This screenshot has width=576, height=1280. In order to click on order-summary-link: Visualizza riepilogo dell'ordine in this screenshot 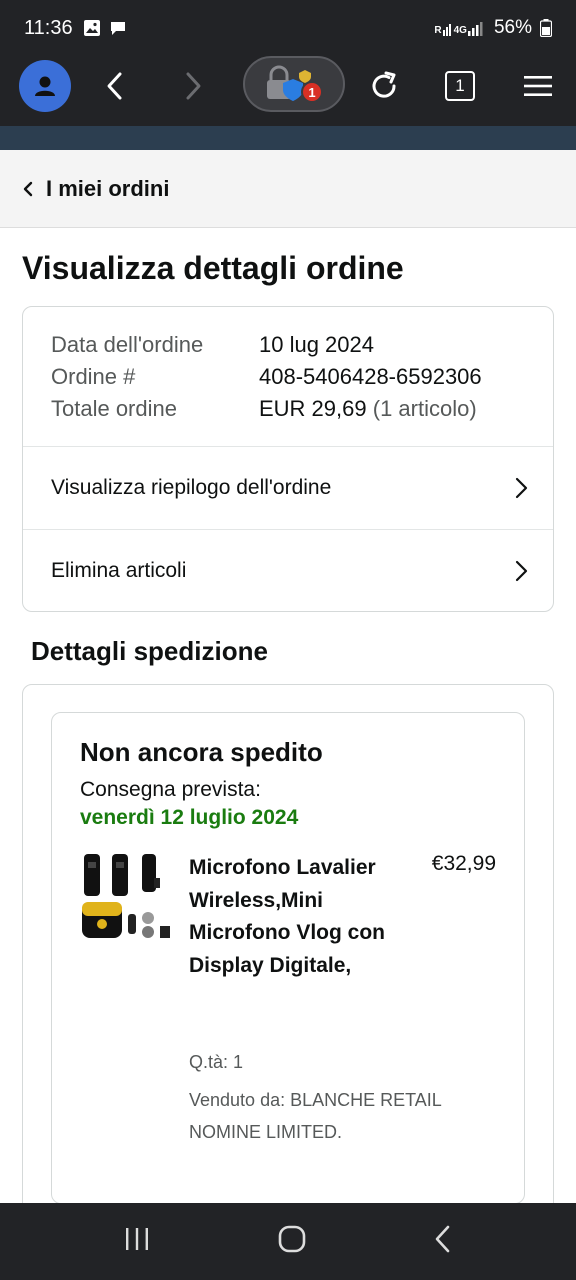, I will do `click(288, 488)`.